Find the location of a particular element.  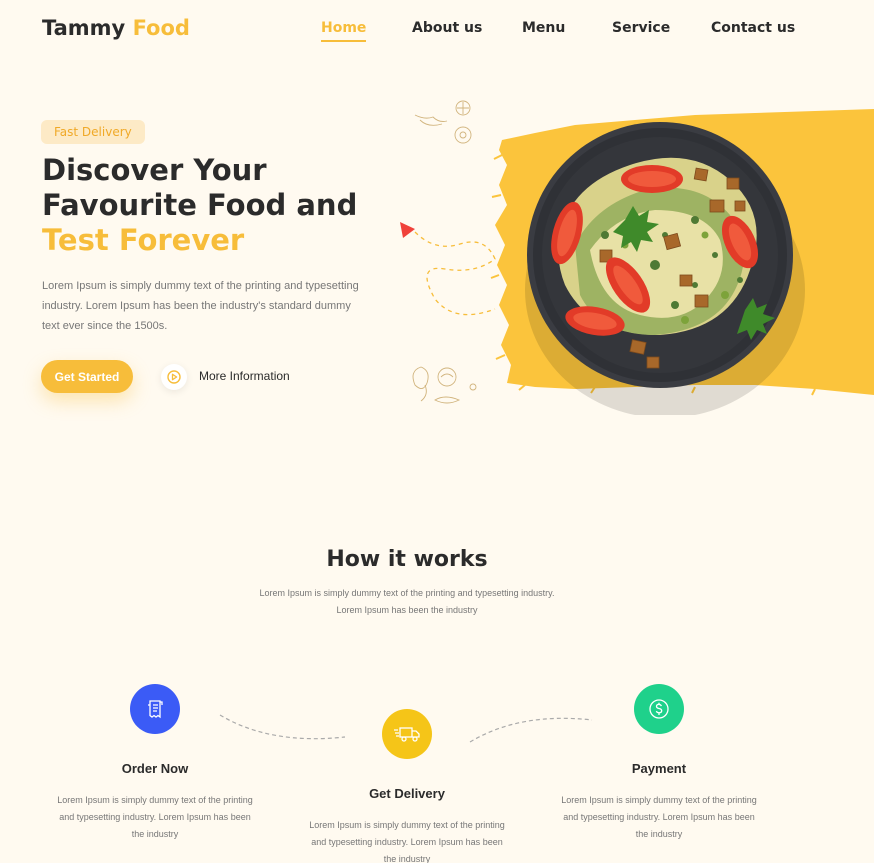

how-it-works-title: How it works is located at coordinates (407, 559).